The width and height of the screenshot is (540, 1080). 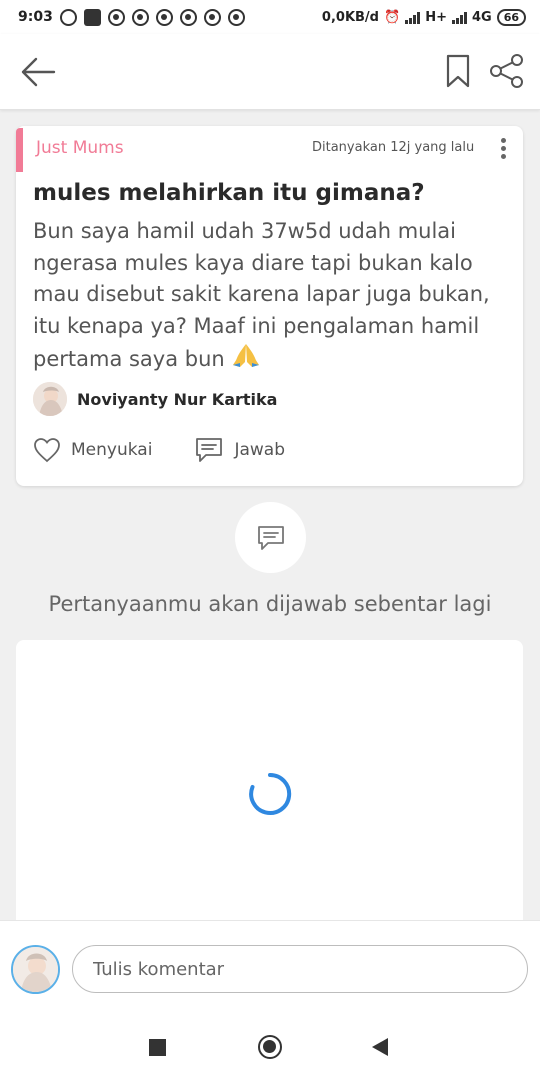 I want to click on battery-indicator: 66, so click(x=511, y=17).